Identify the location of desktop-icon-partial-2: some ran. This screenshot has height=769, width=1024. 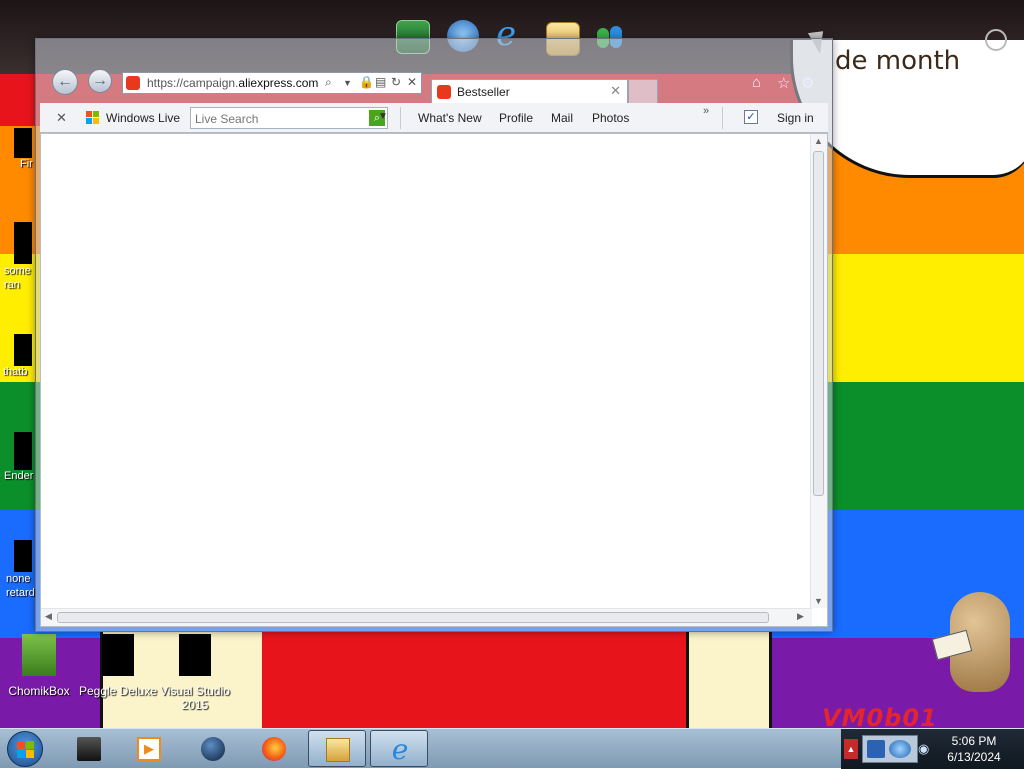
(18, 257).